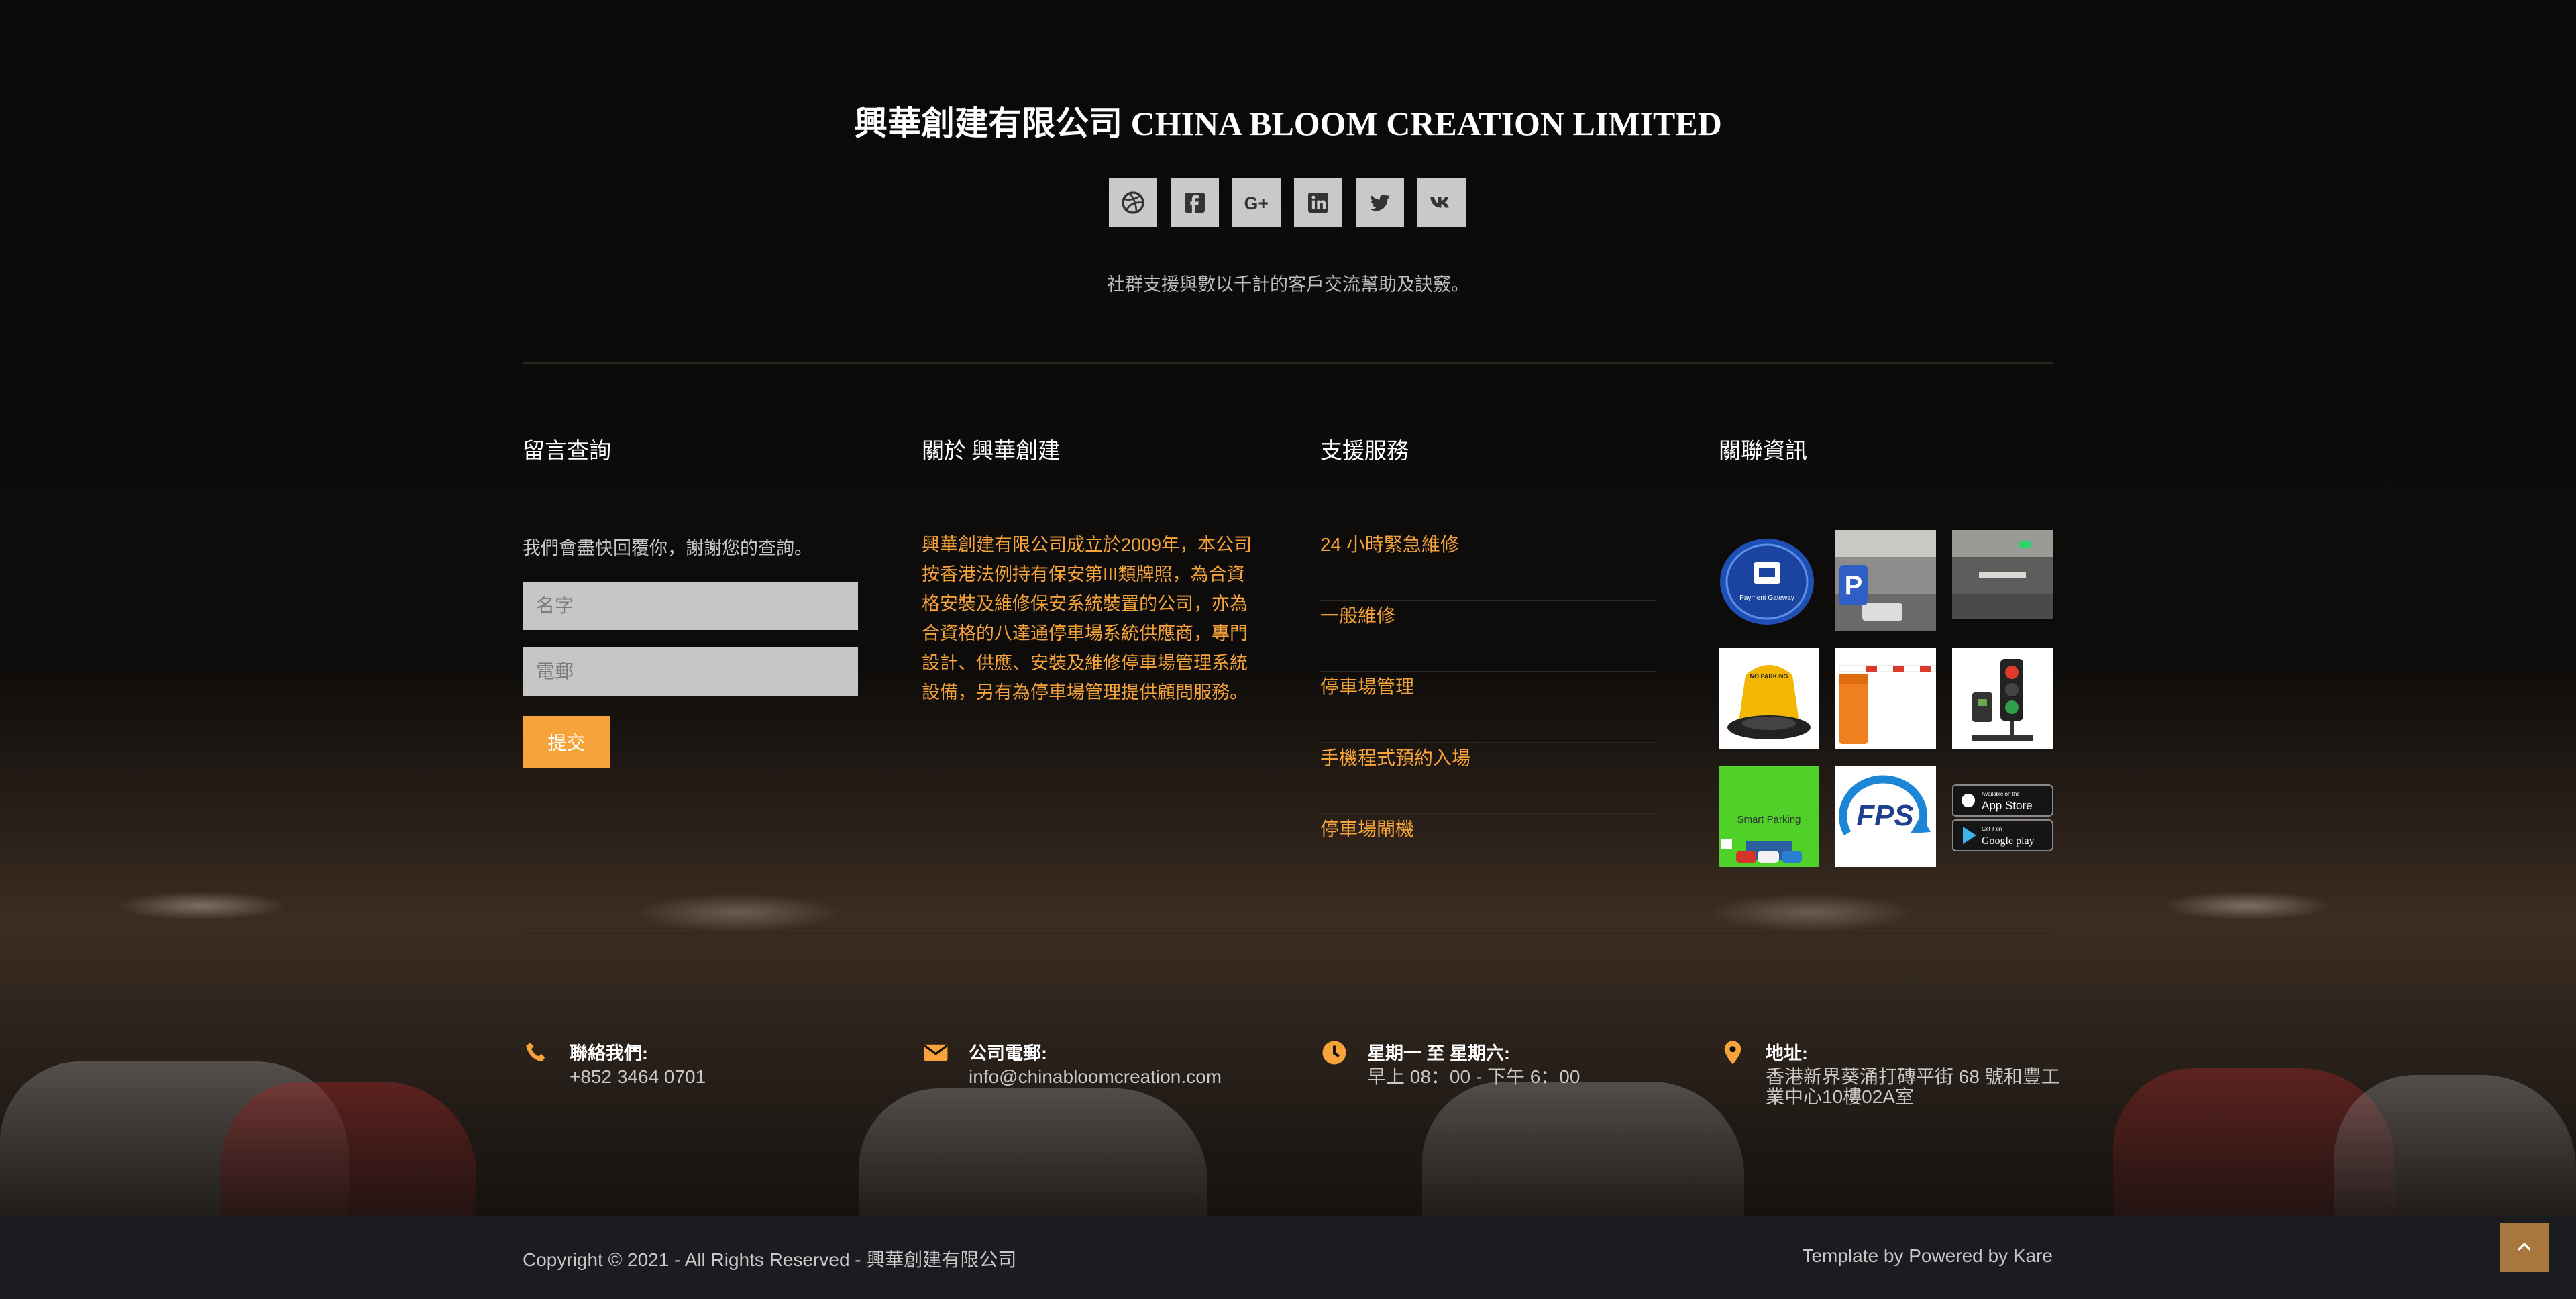  I want to click on contact-phone-label: 聯絡我們:, so click(609, 1053).